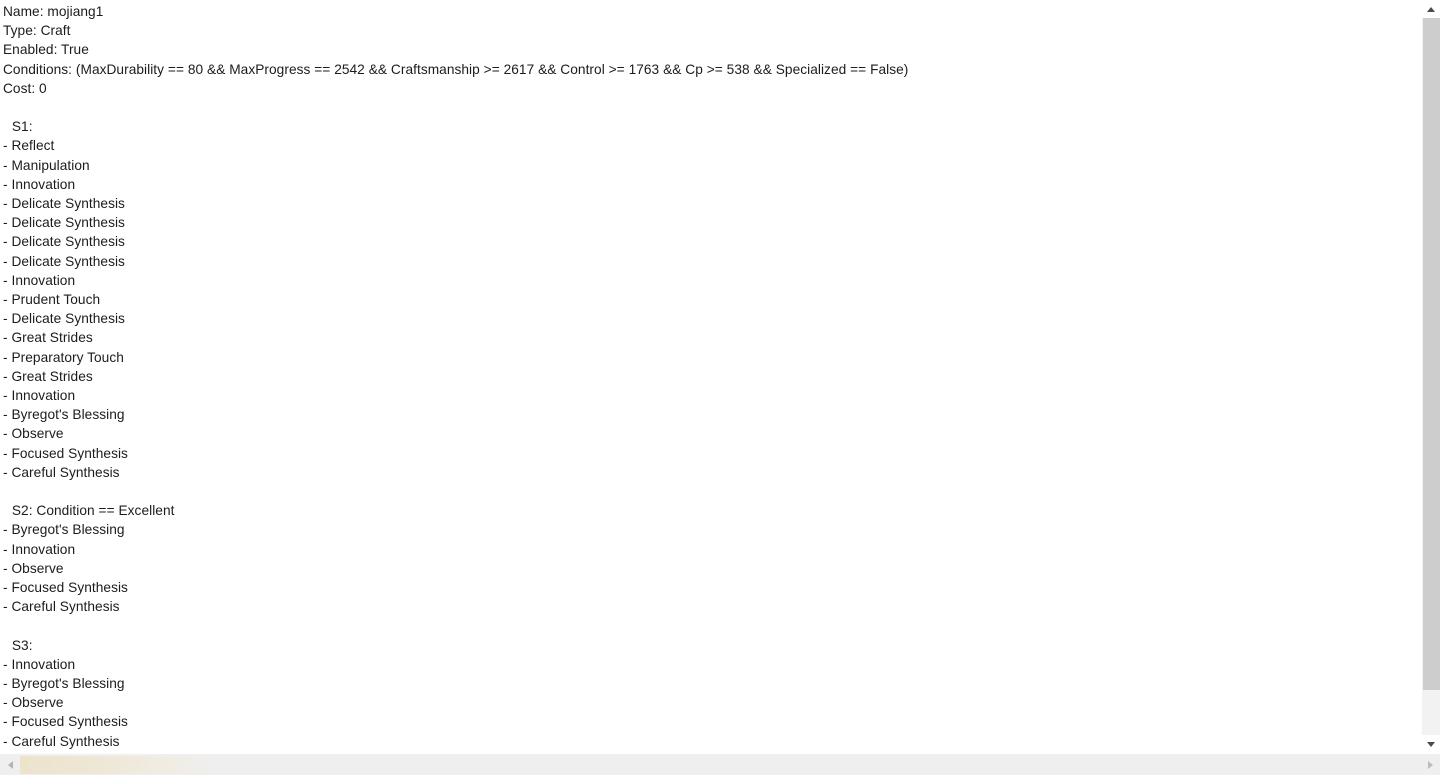  I want to click on step-line: - Reflect, so click(29, 146).